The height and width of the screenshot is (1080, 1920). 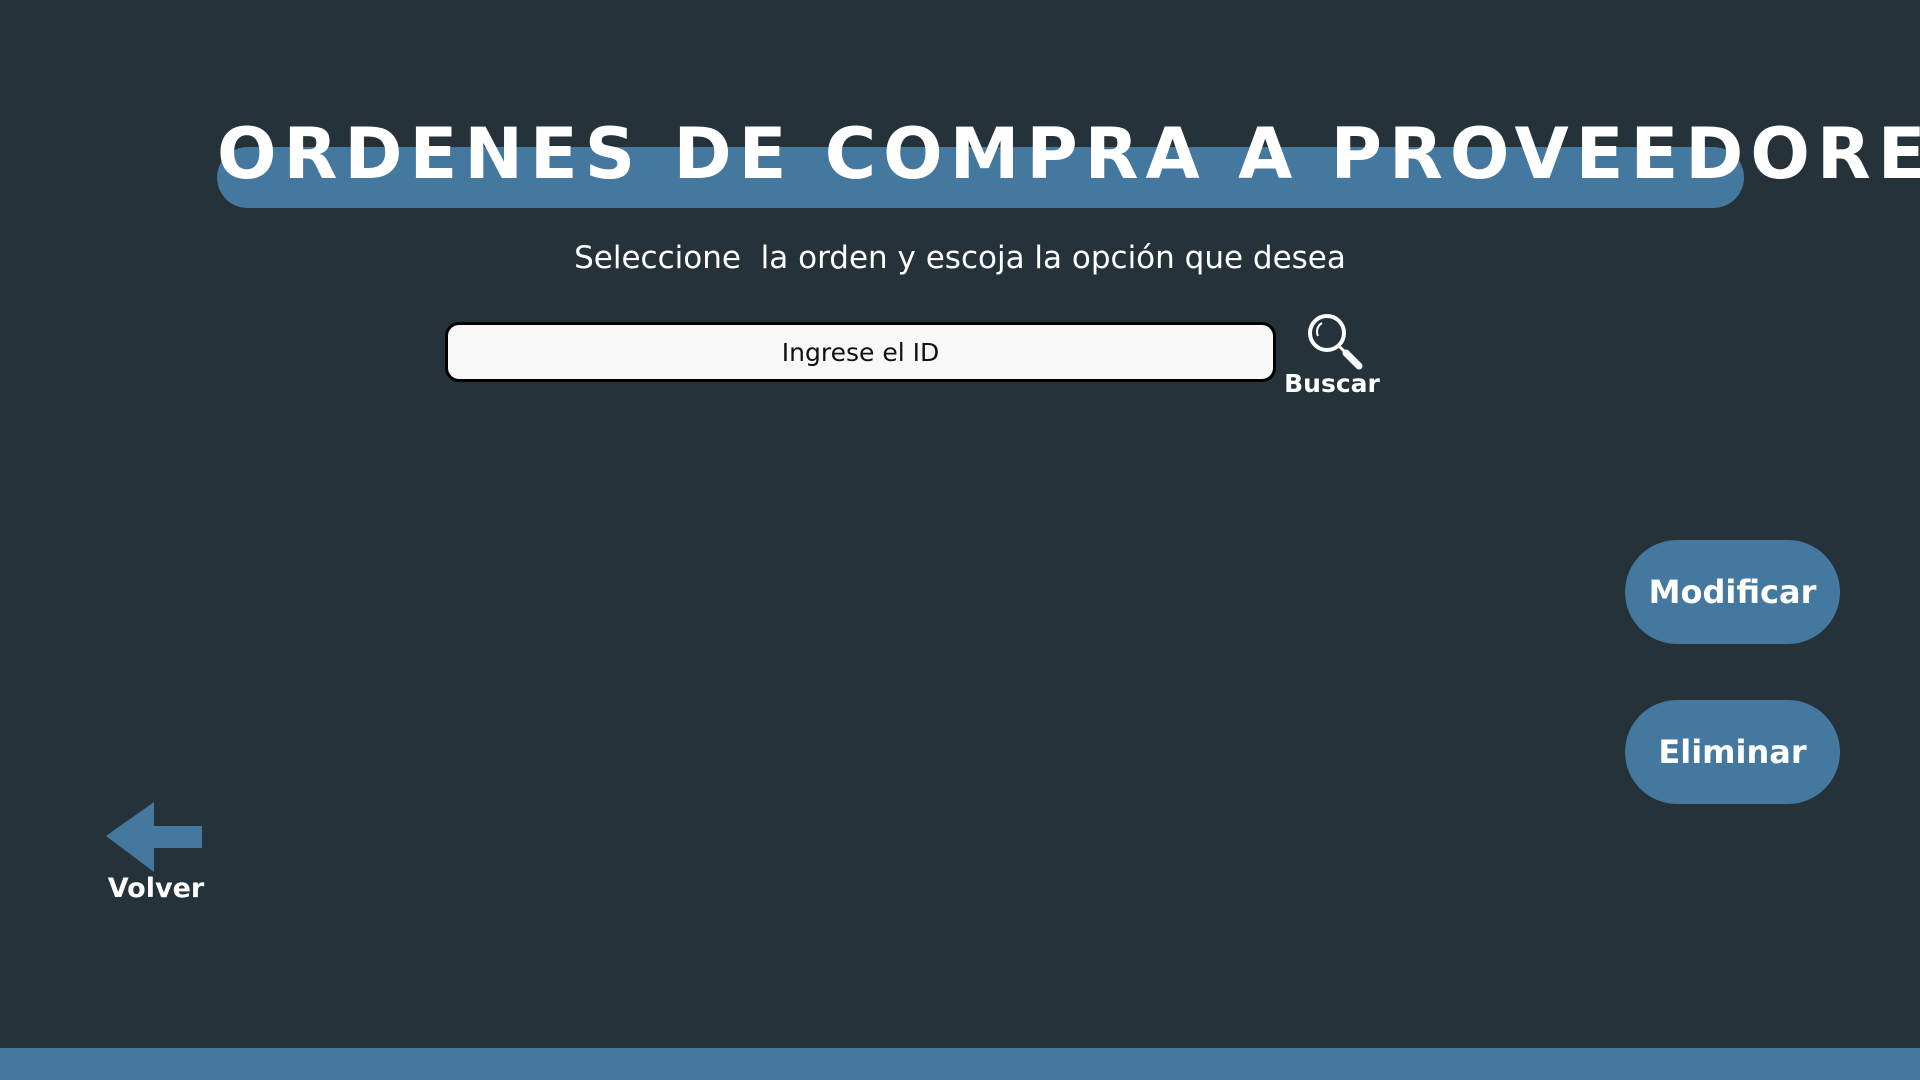 What do you see at coordinates (860, 352) in the screenshot?
I see `search-id-input` at bounding box center [860, 352].